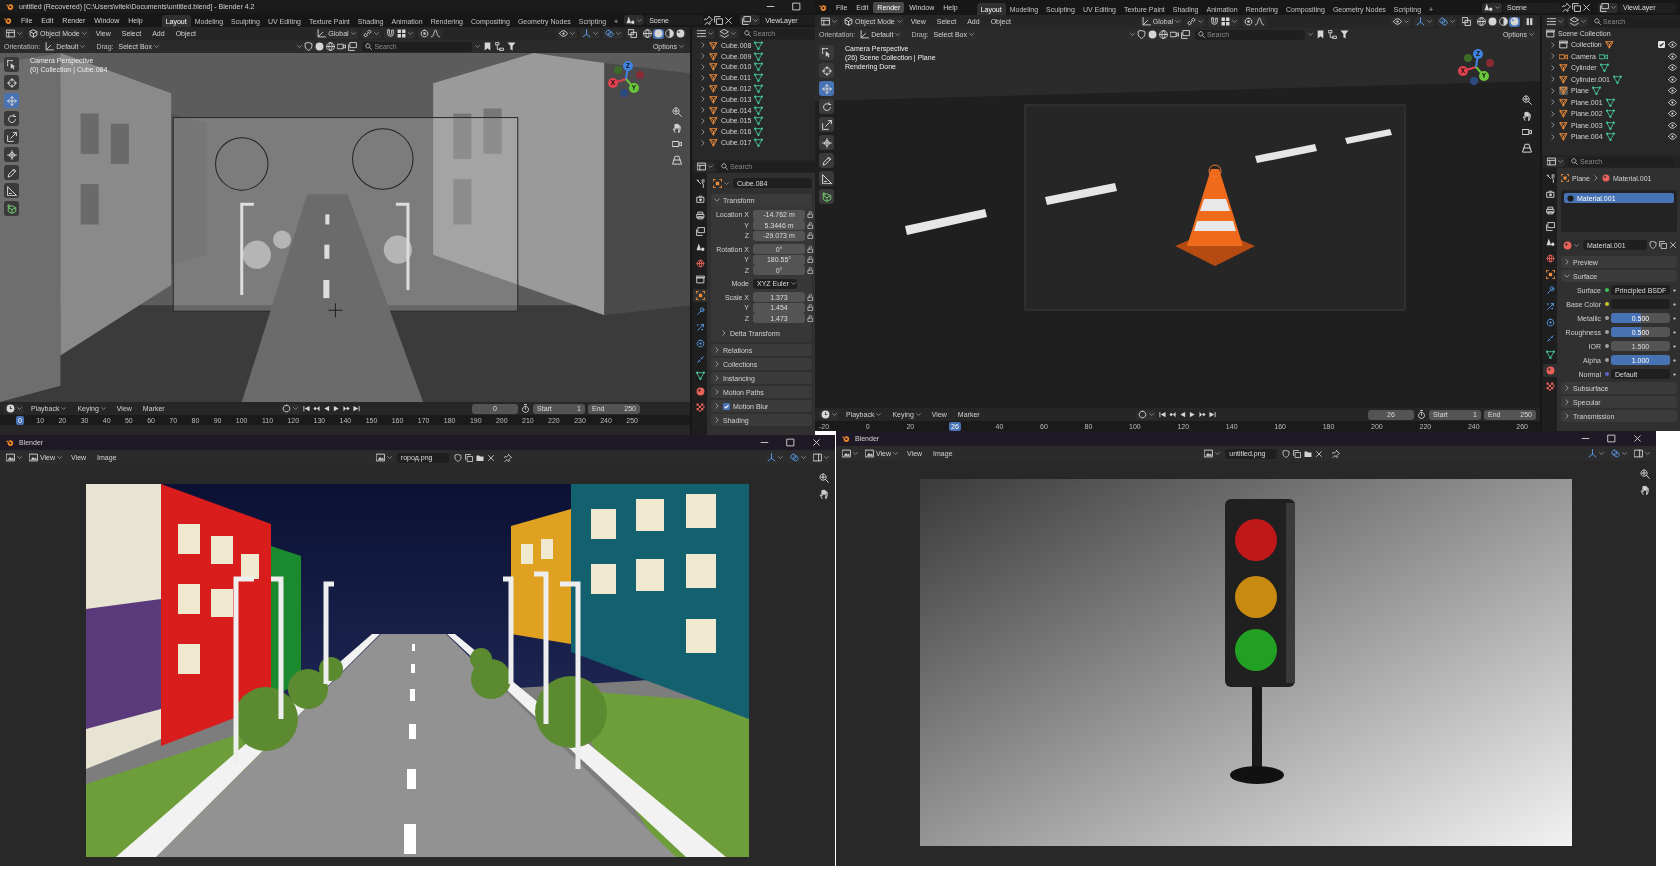 The width and height of the screenshot is (1680, 871). Describe the element at coordinates (1224, 21) in the screenshot. I see `snap-dropdown` at that location.